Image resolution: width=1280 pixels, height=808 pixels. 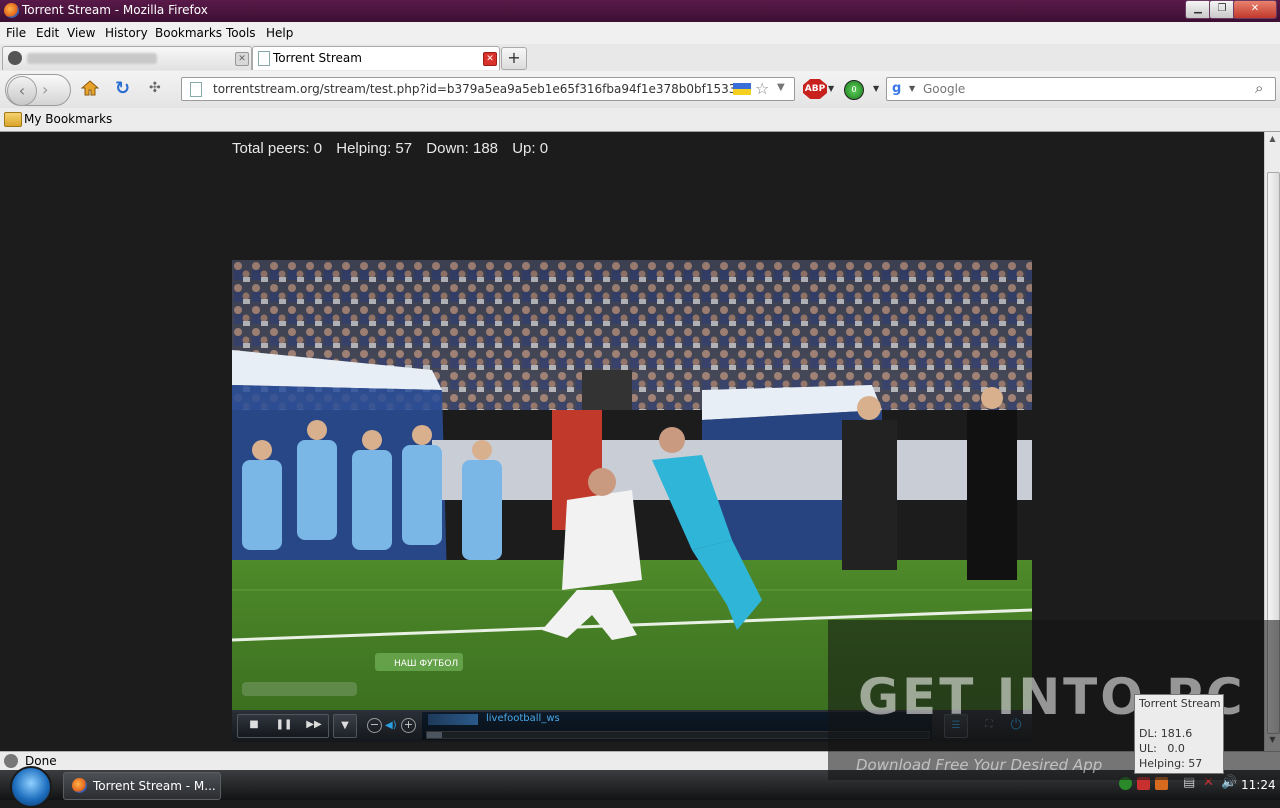 I want to click on tooltip-ul: UL: 0.0, so click(x=1162, y=748).